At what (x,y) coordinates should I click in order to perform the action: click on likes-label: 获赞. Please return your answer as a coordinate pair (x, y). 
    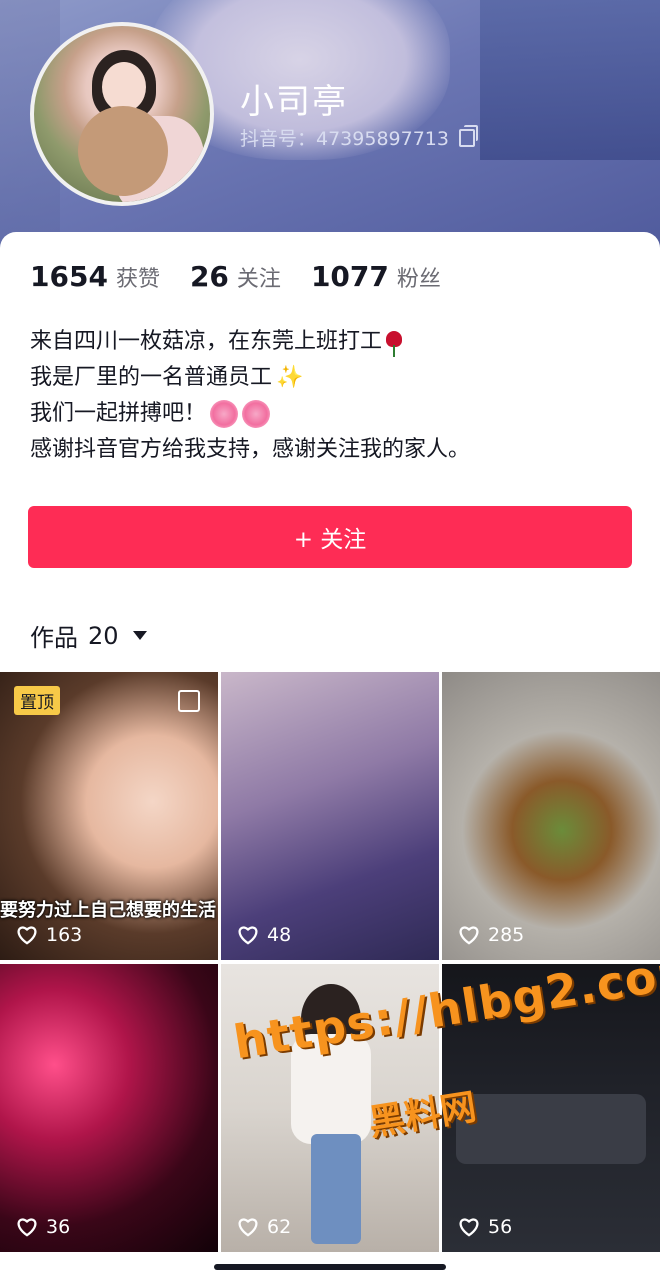
    Looking at the image, I should click on (138, 277).